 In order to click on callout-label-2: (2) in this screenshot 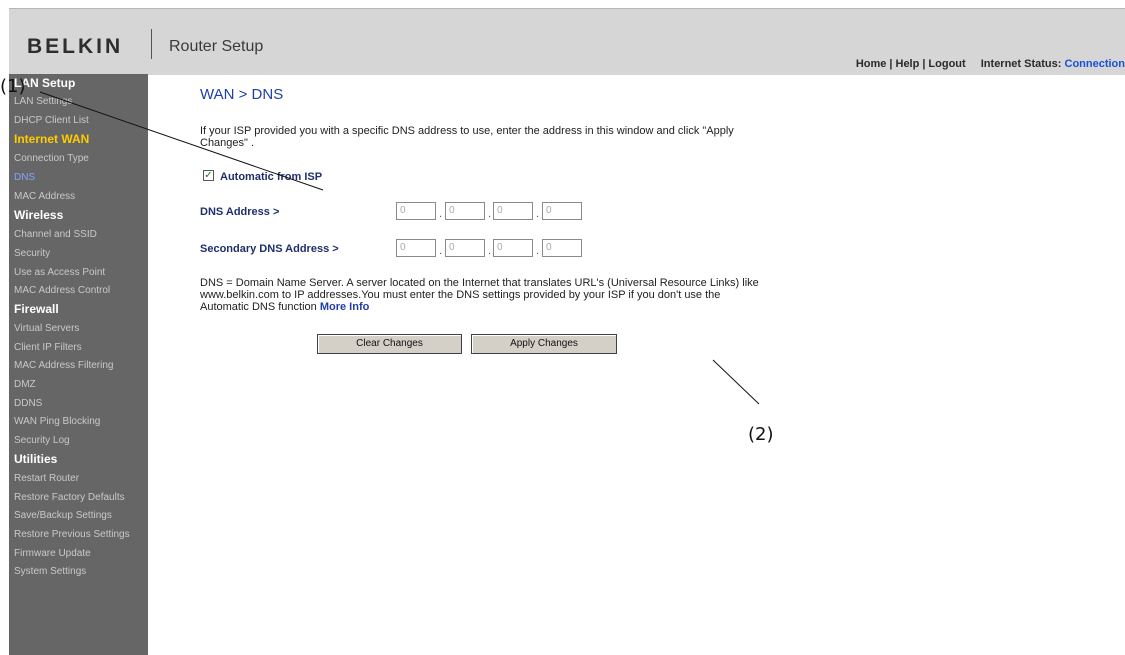, I will do `click(761, 434)`.